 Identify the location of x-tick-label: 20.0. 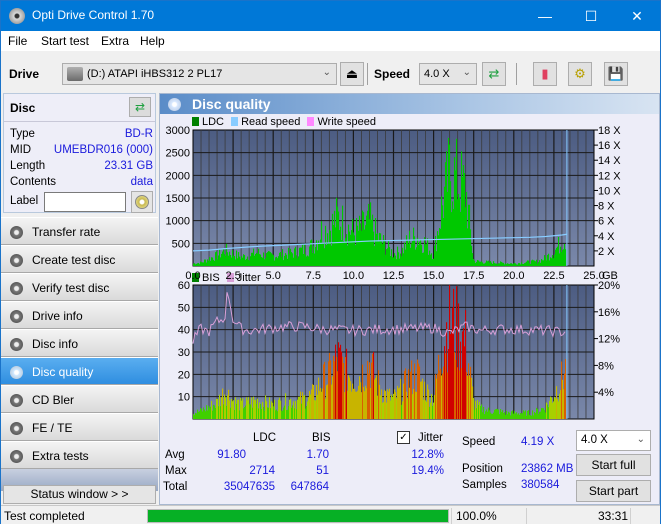
(513, 423).